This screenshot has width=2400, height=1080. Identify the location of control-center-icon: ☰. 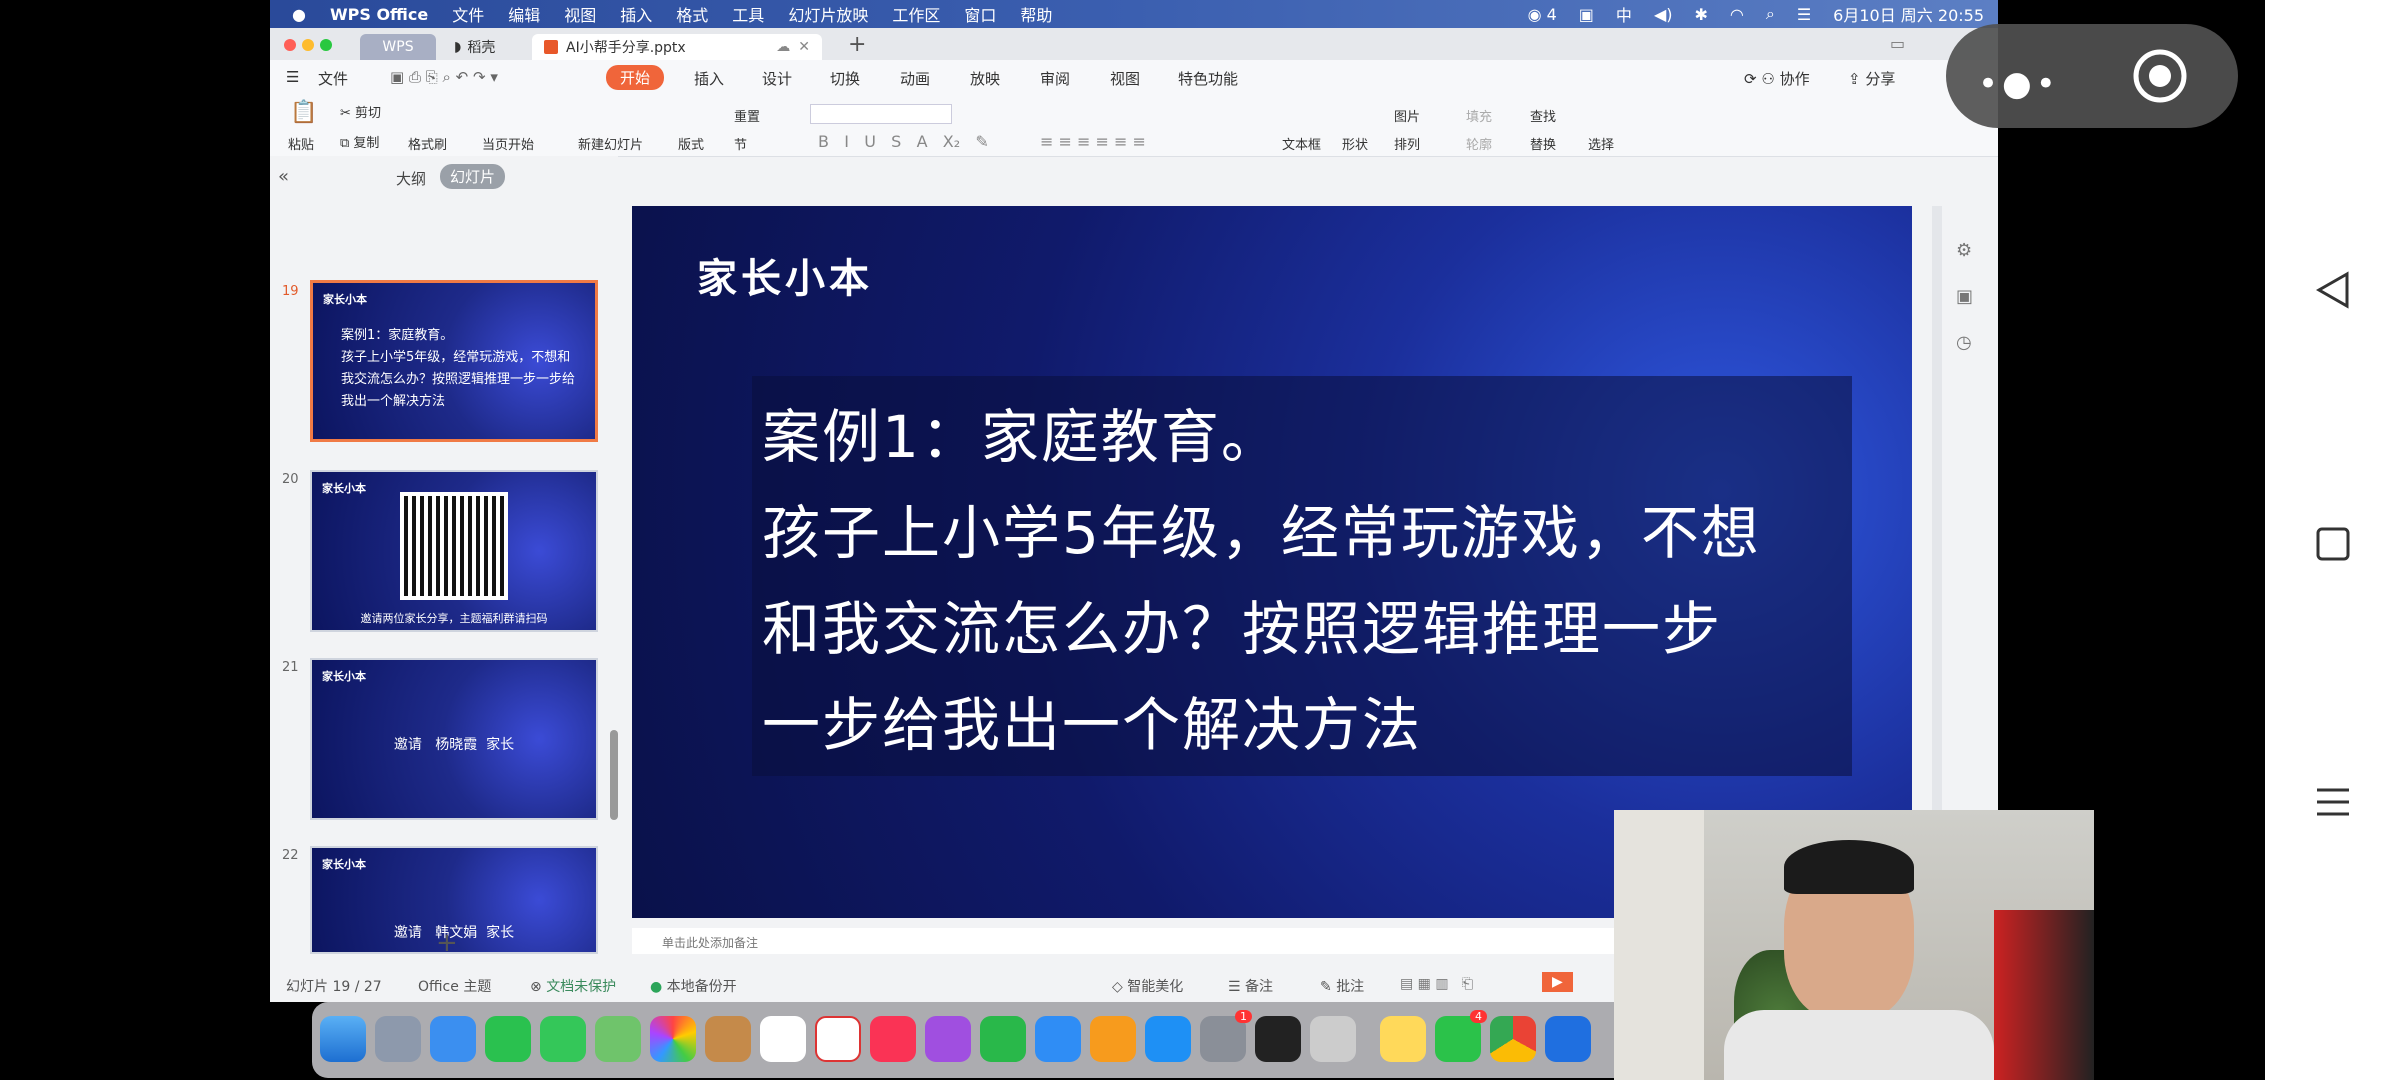
(1804, 14).